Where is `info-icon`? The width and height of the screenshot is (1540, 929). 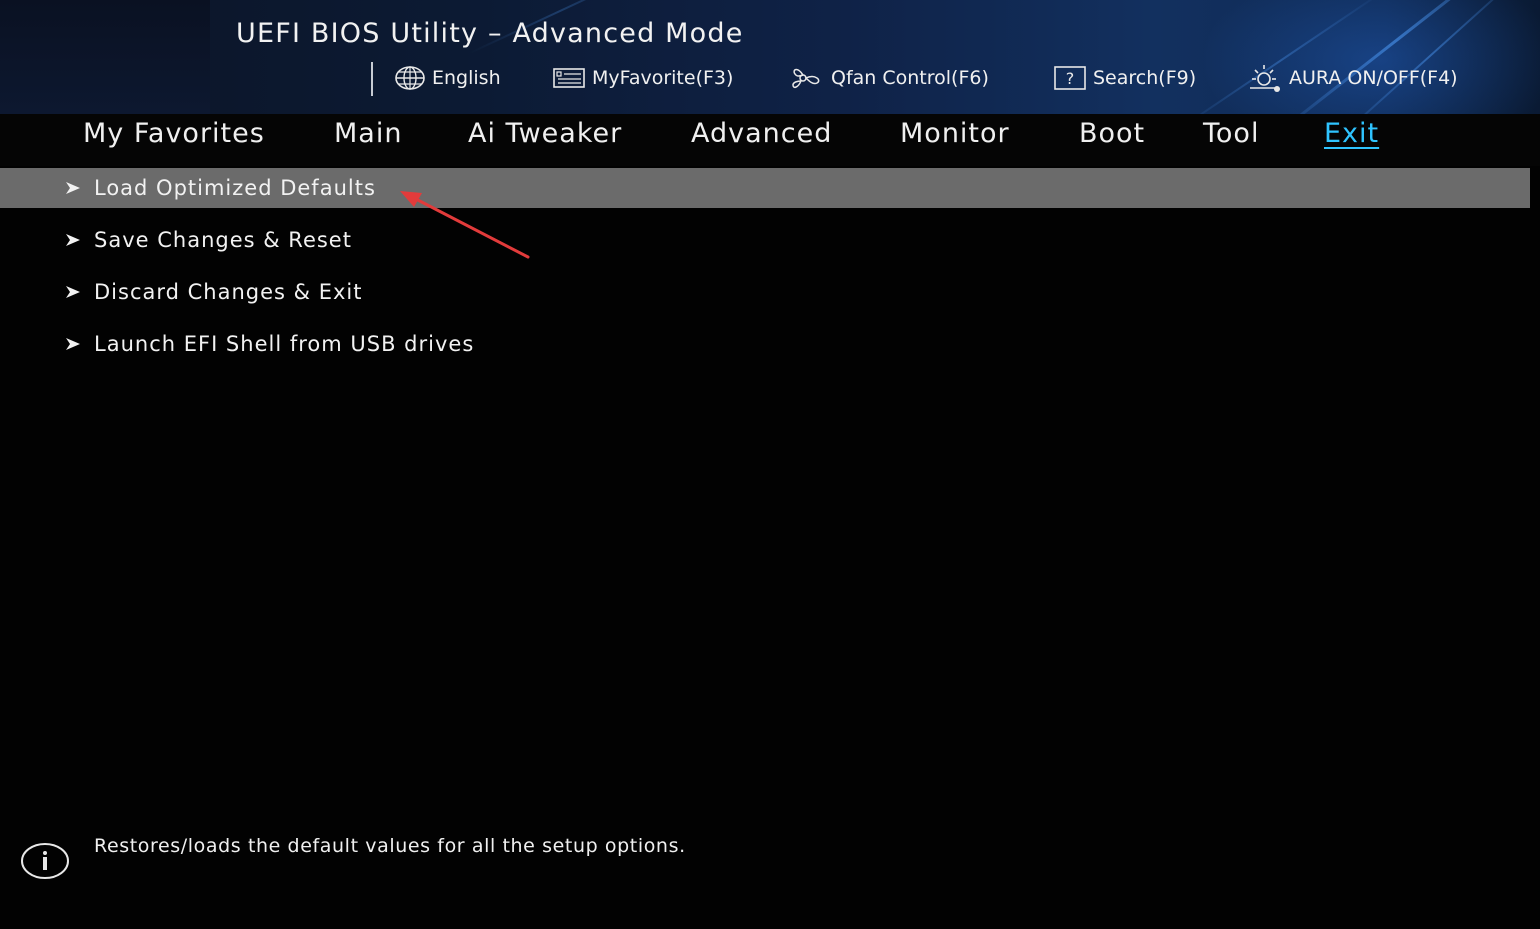
info-icon is located at coordinates (45, 861).